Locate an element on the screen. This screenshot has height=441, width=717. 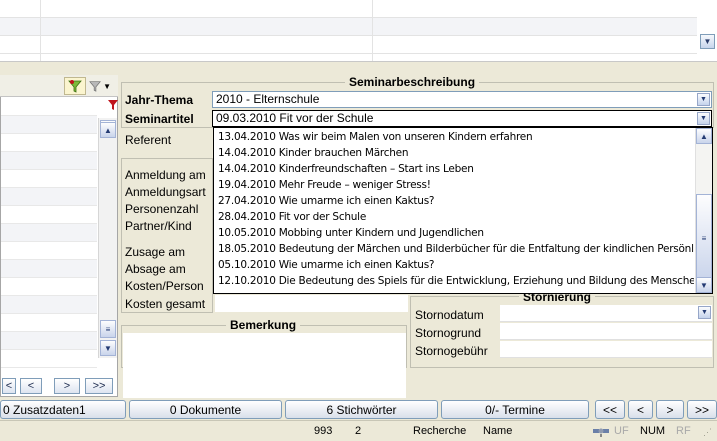
status-bar: 993 2 Recherche Name UF NUM RF ⋰ is located at coordinates (358, 430).